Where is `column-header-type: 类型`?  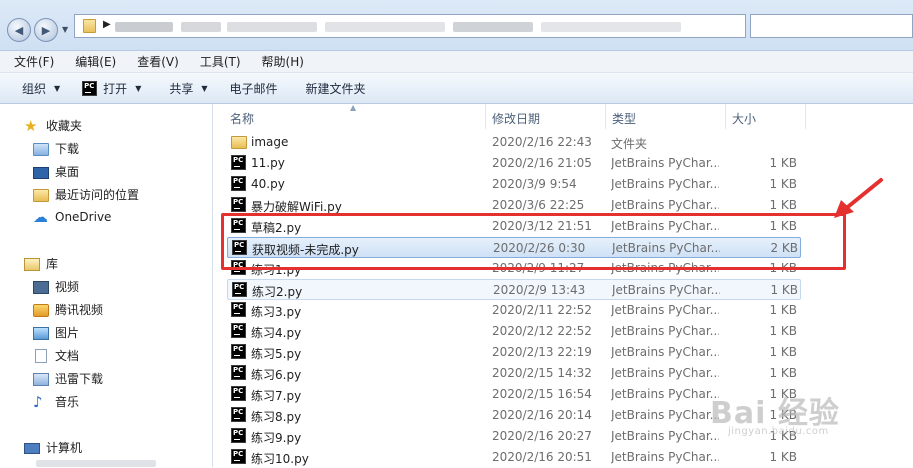 column-header-type: 类型 is located at coordinates (665, 118).